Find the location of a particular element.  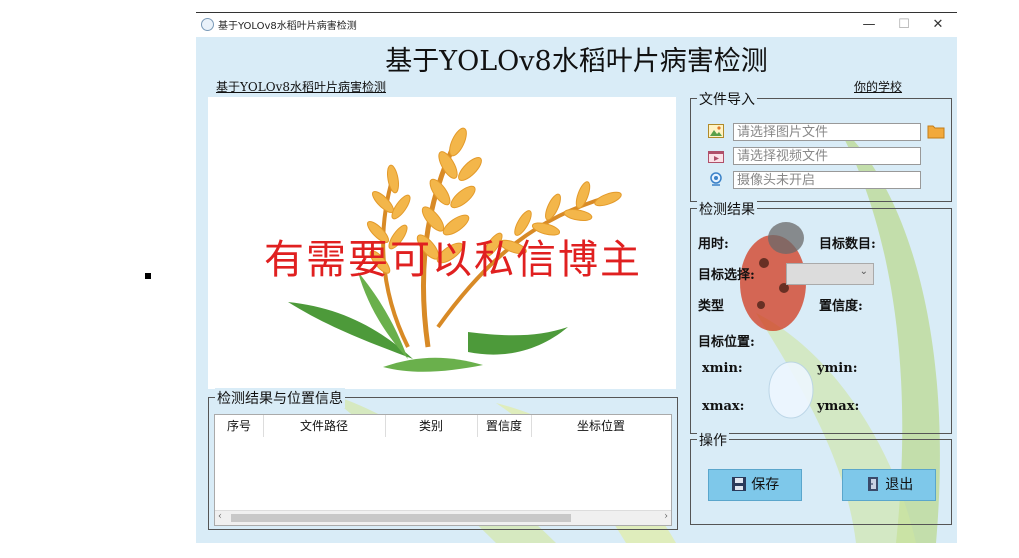

app-icon is located at coordinates (207, 24).